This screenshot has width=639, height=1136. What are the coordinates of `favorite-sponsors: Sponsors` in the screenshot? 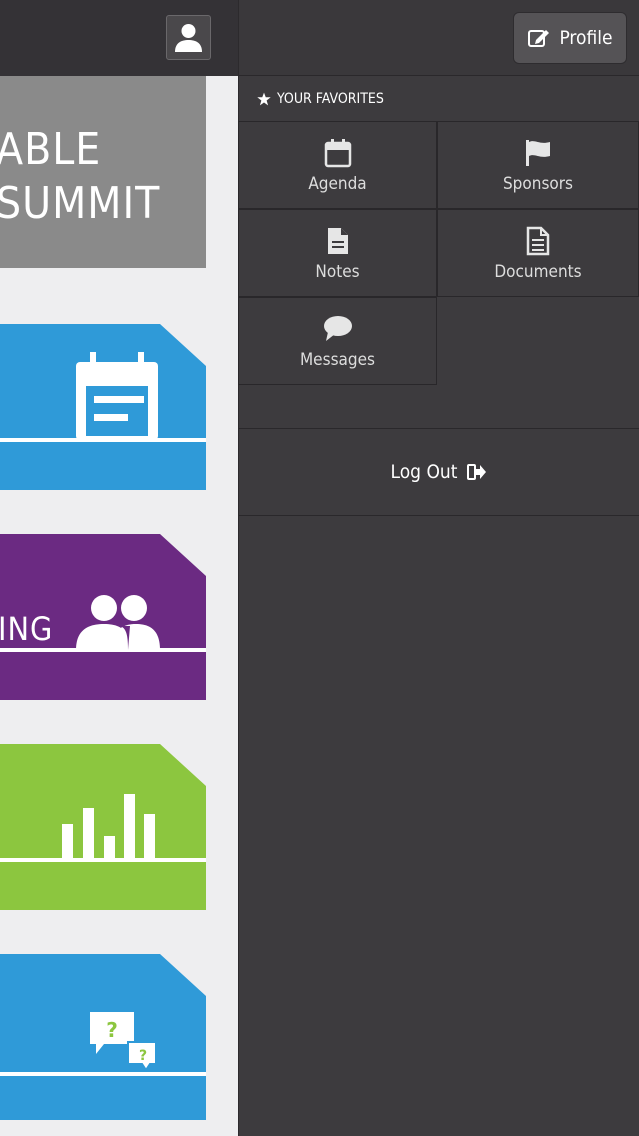 It's located at (538, 165).